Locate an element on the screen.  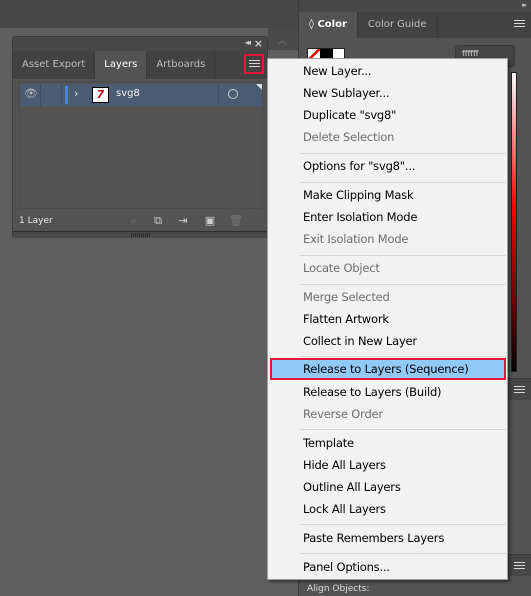
tab-label: Color is located at coordinates (332, 24).